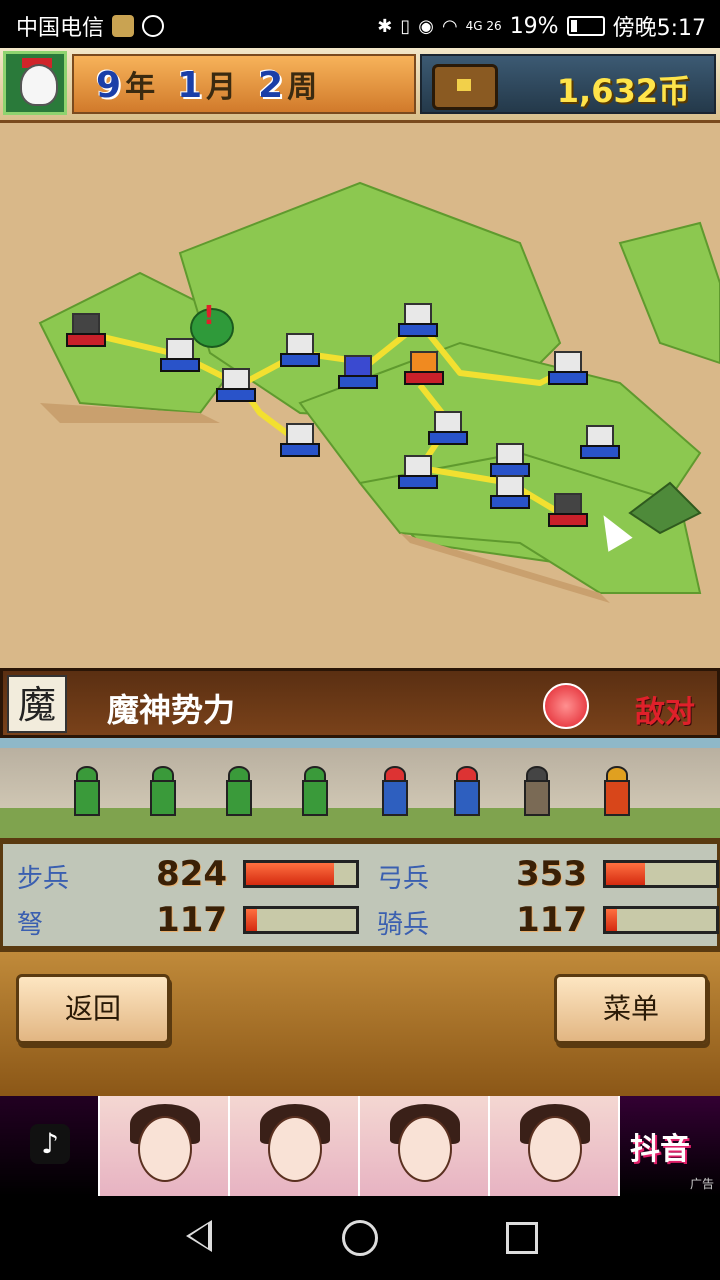  I want to click on timer-icon, so click(153, 26).